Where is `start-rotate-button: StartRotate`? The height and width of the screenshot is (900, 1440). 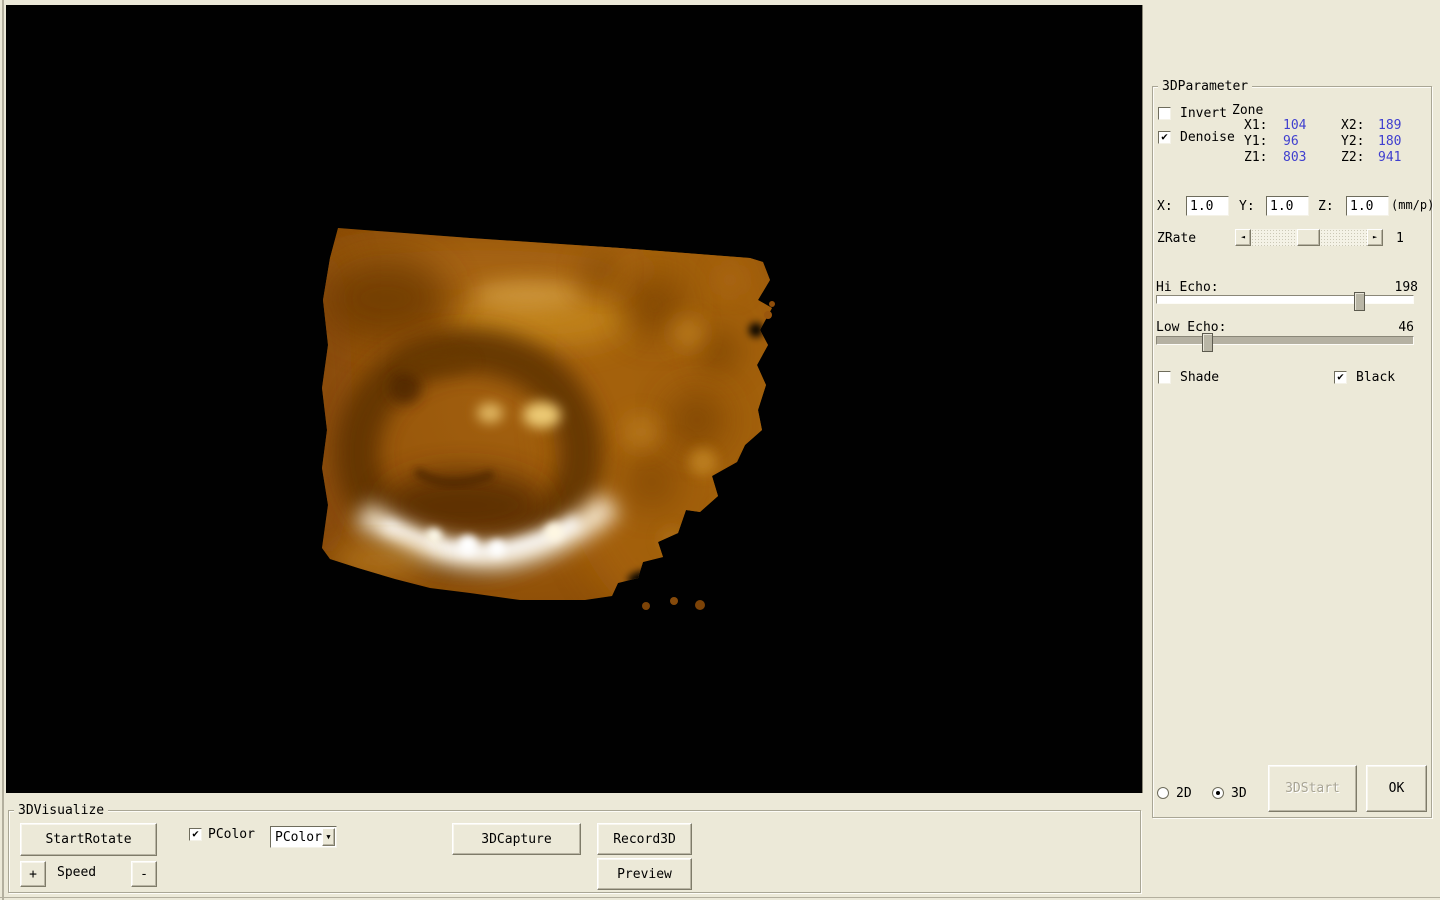
start-rotate-button: StartRotate is located at coordinates (88, 839).